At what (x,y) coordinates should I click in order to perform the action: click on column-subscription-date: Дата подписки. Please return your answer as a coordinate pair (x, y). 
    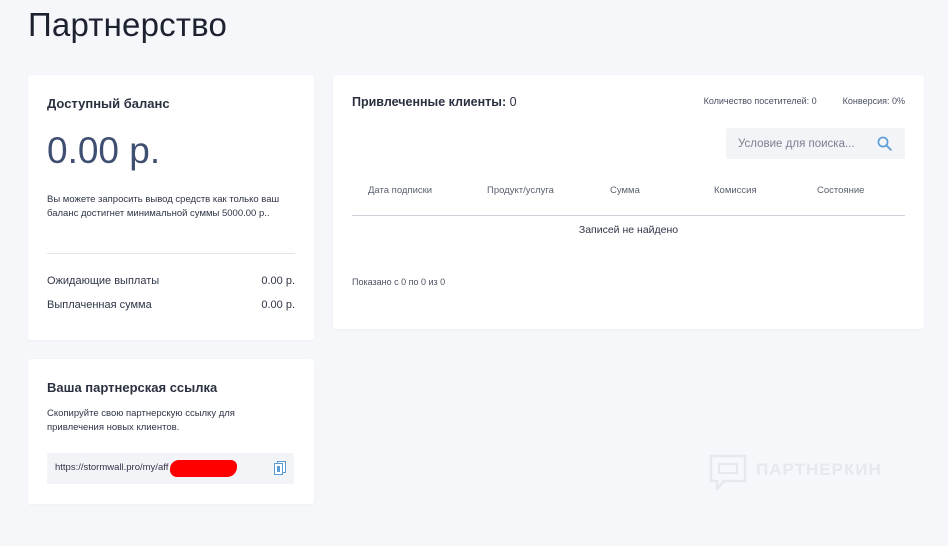
    Looking at the image, I should click on (400, 190).